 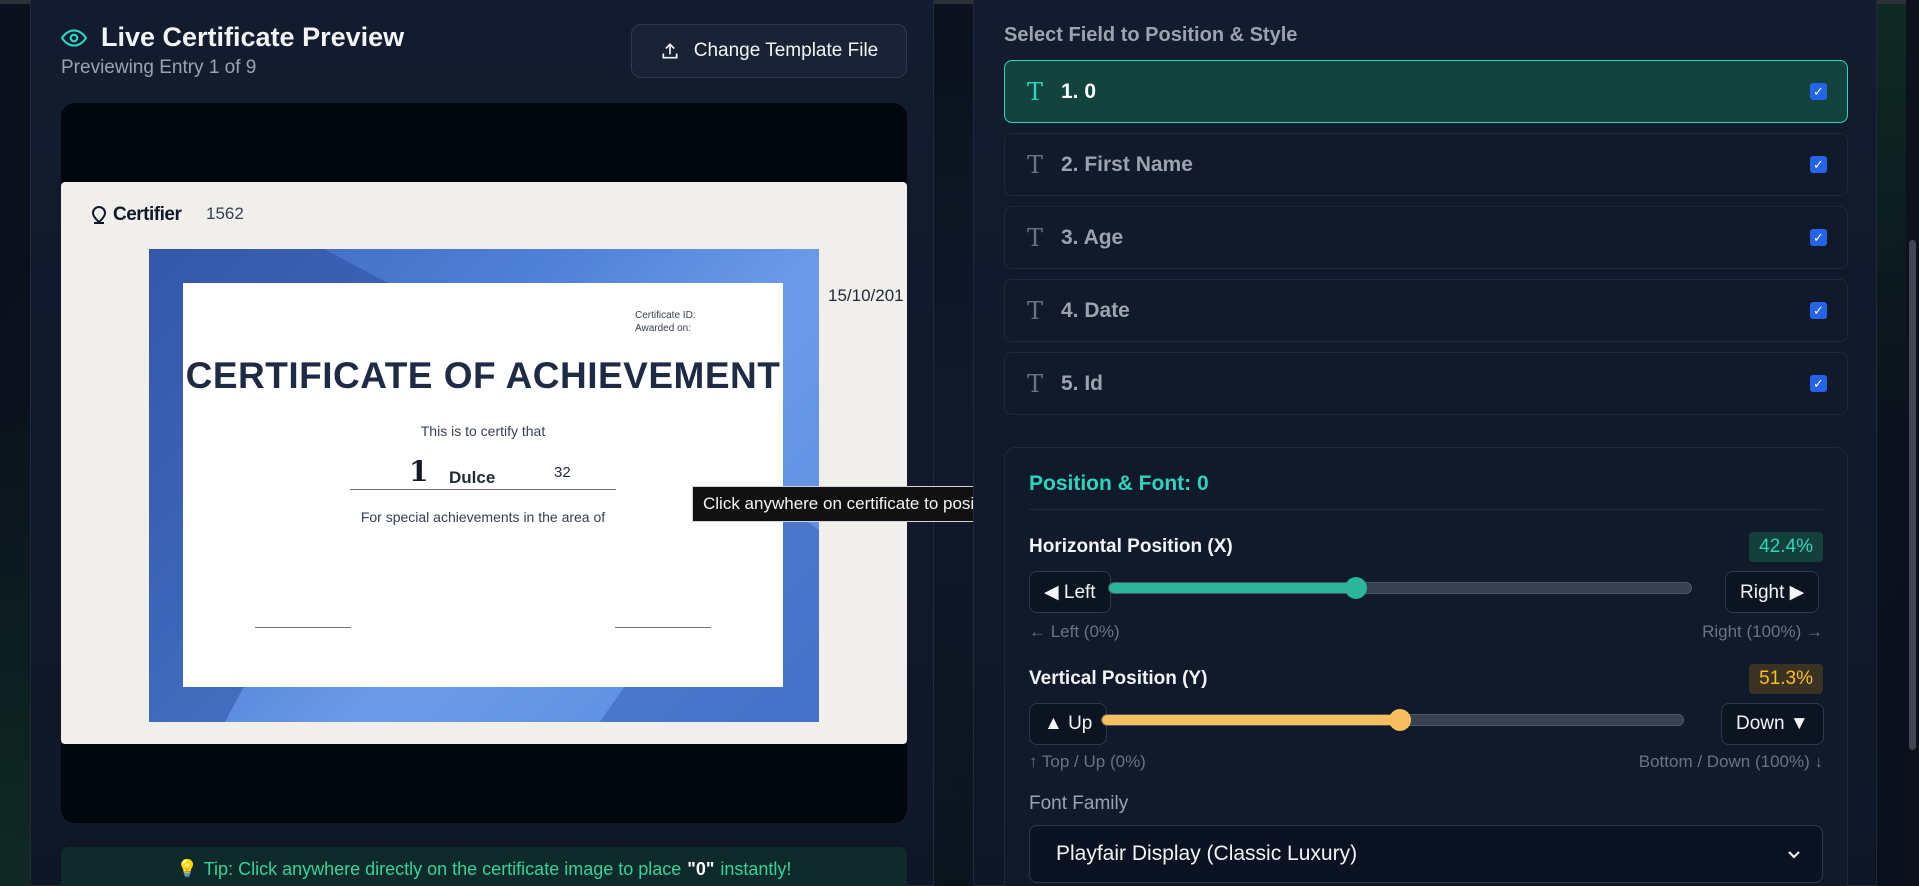 I want to click on vertical-slider, so click(x=1392, y=720).